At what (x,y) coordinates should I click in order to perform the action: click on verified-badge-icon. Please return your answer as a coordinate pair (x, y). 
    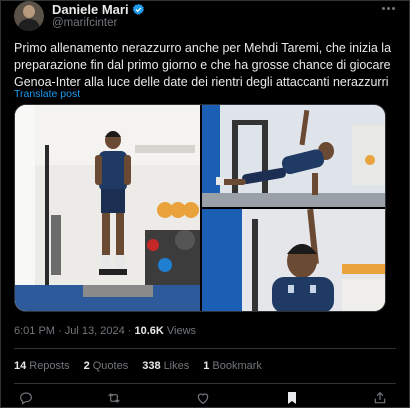
    Looking at the image, I should click on (138, 9).